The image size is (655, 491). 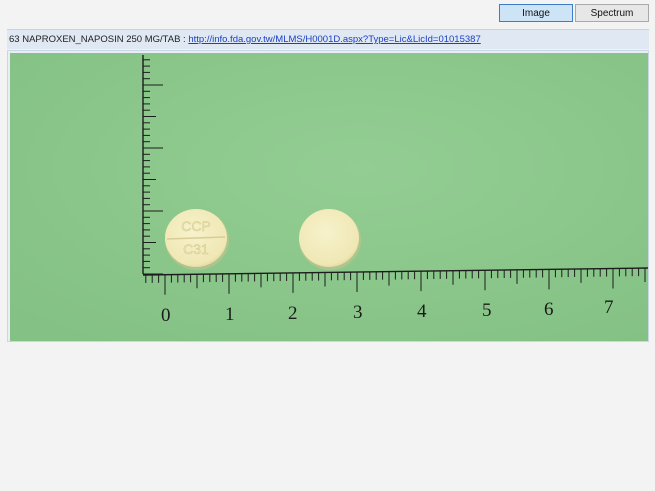 I want to click on ruler-label-2: 2, so click(x=293, y=313).